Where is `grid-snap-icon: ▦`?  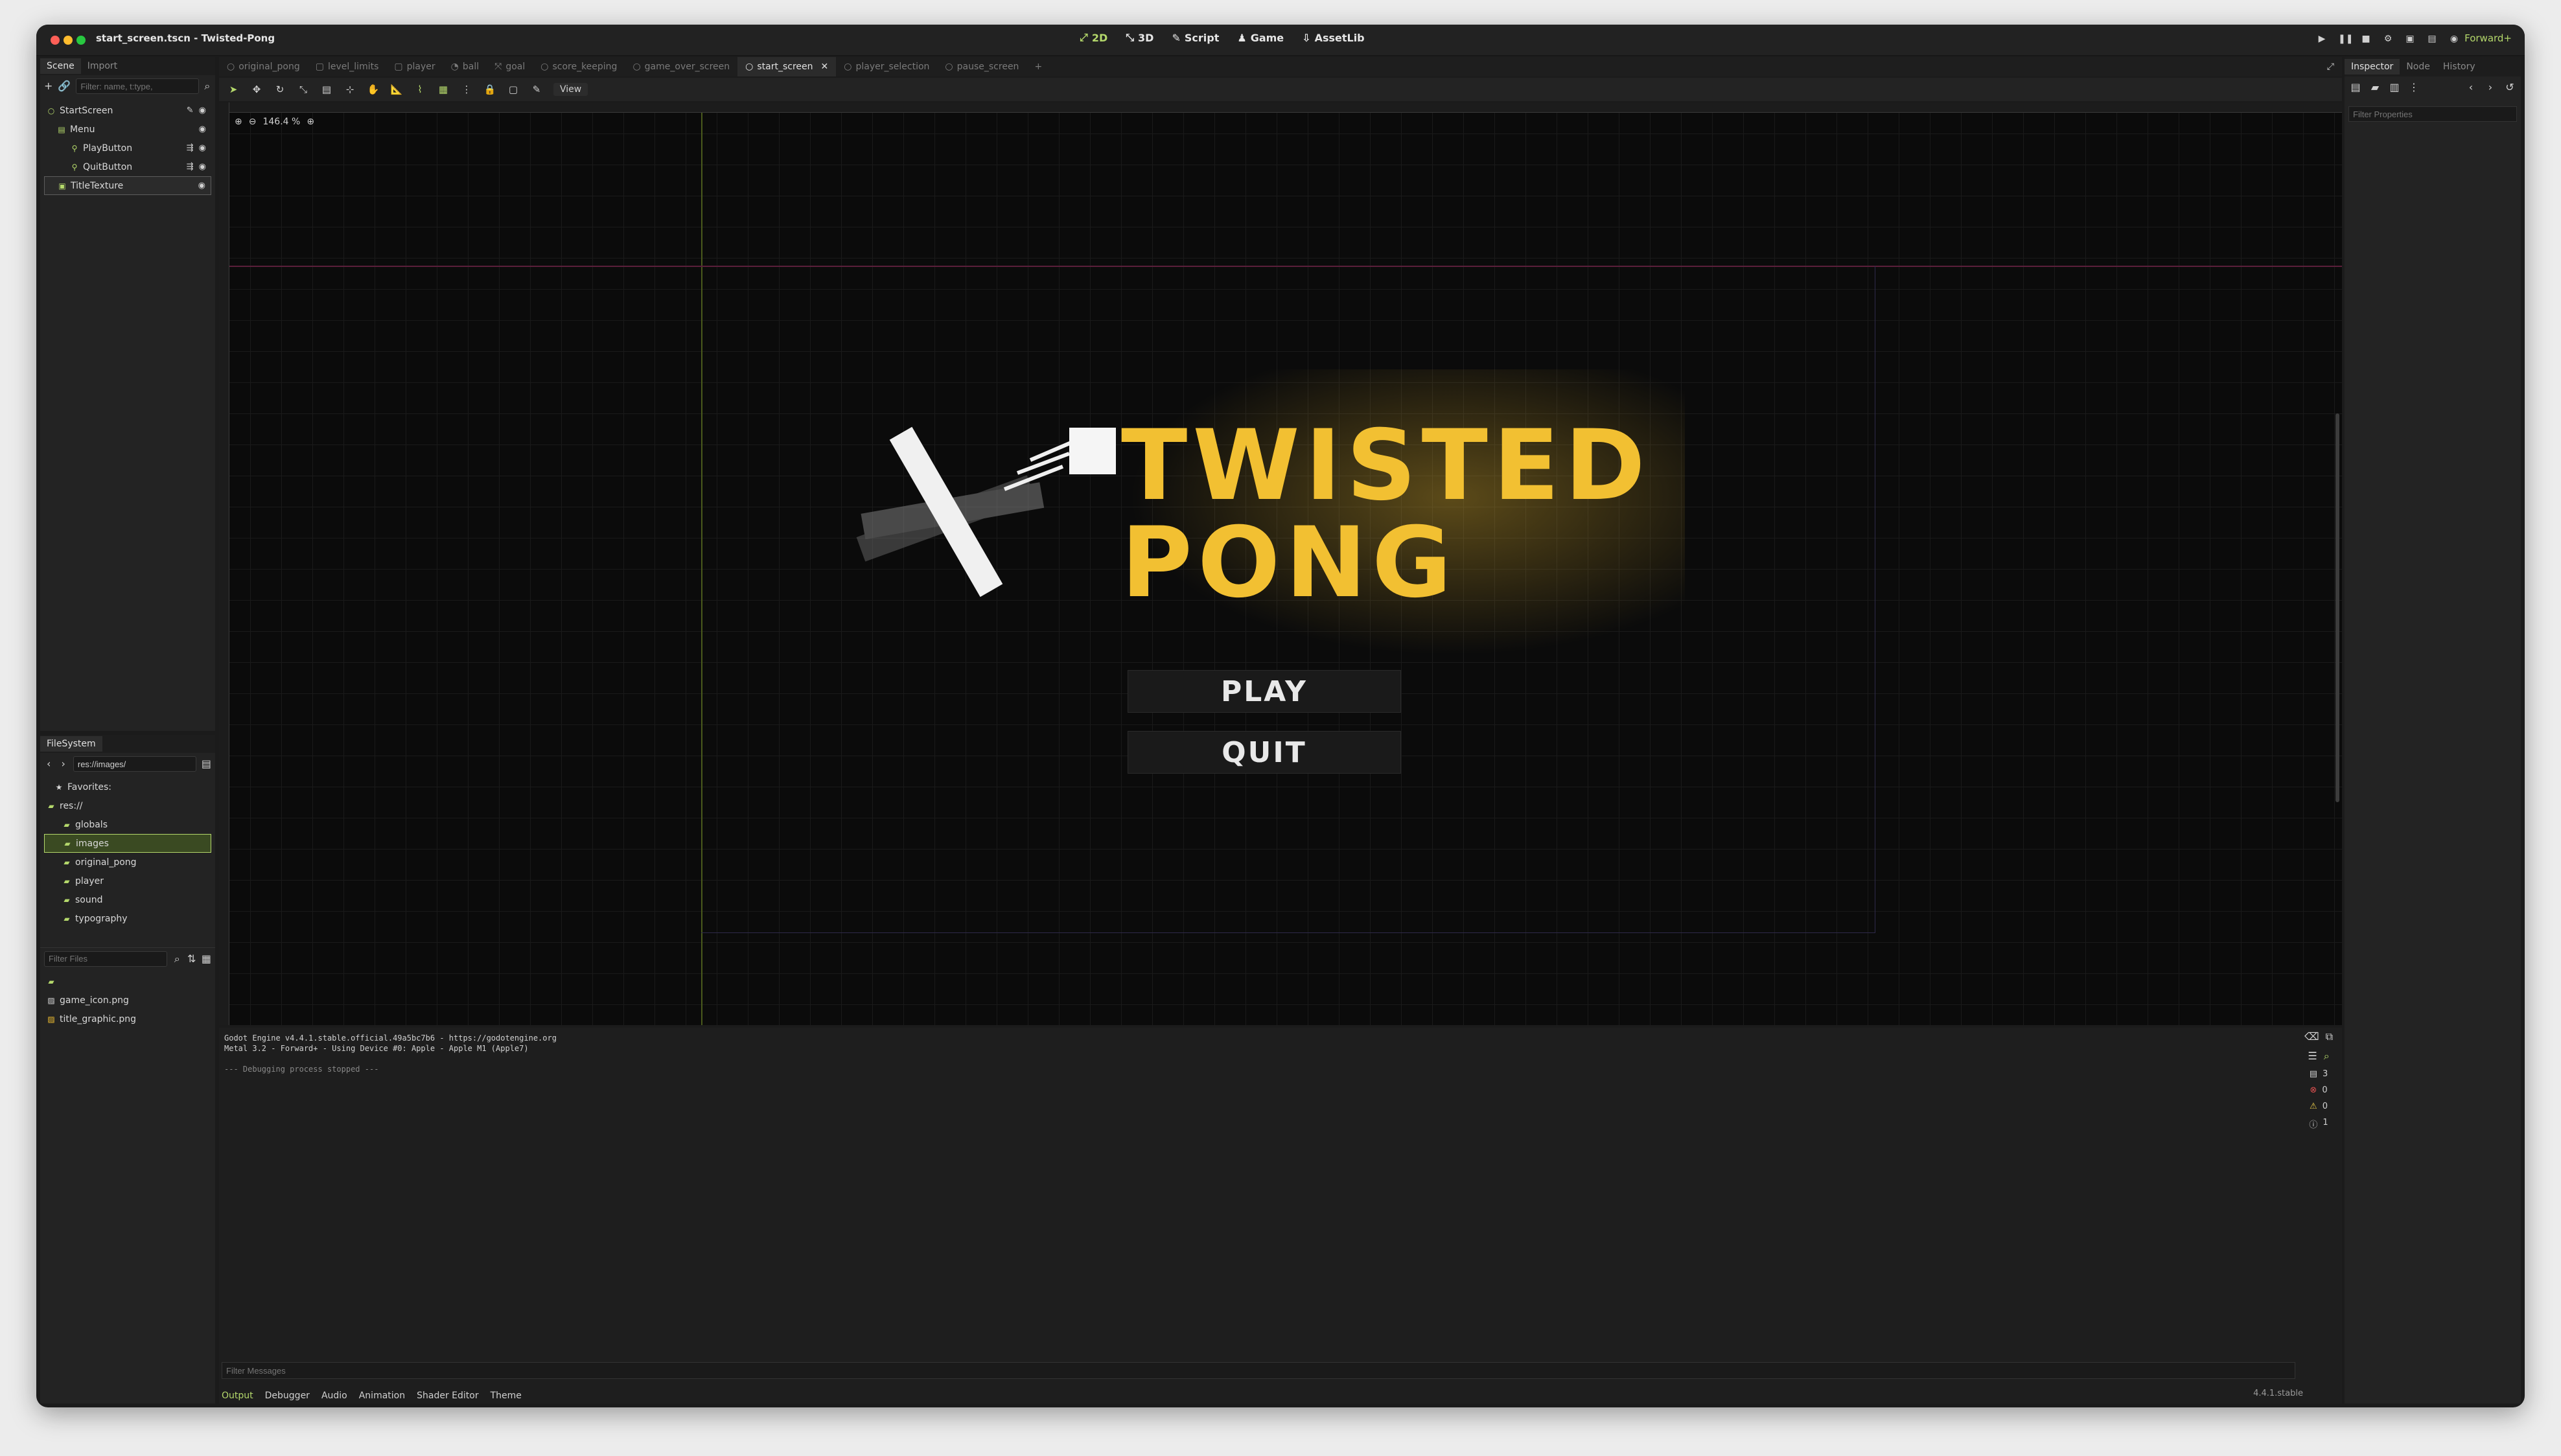 grid-snap-icon: ▦ is located at coordinates (443, 89).